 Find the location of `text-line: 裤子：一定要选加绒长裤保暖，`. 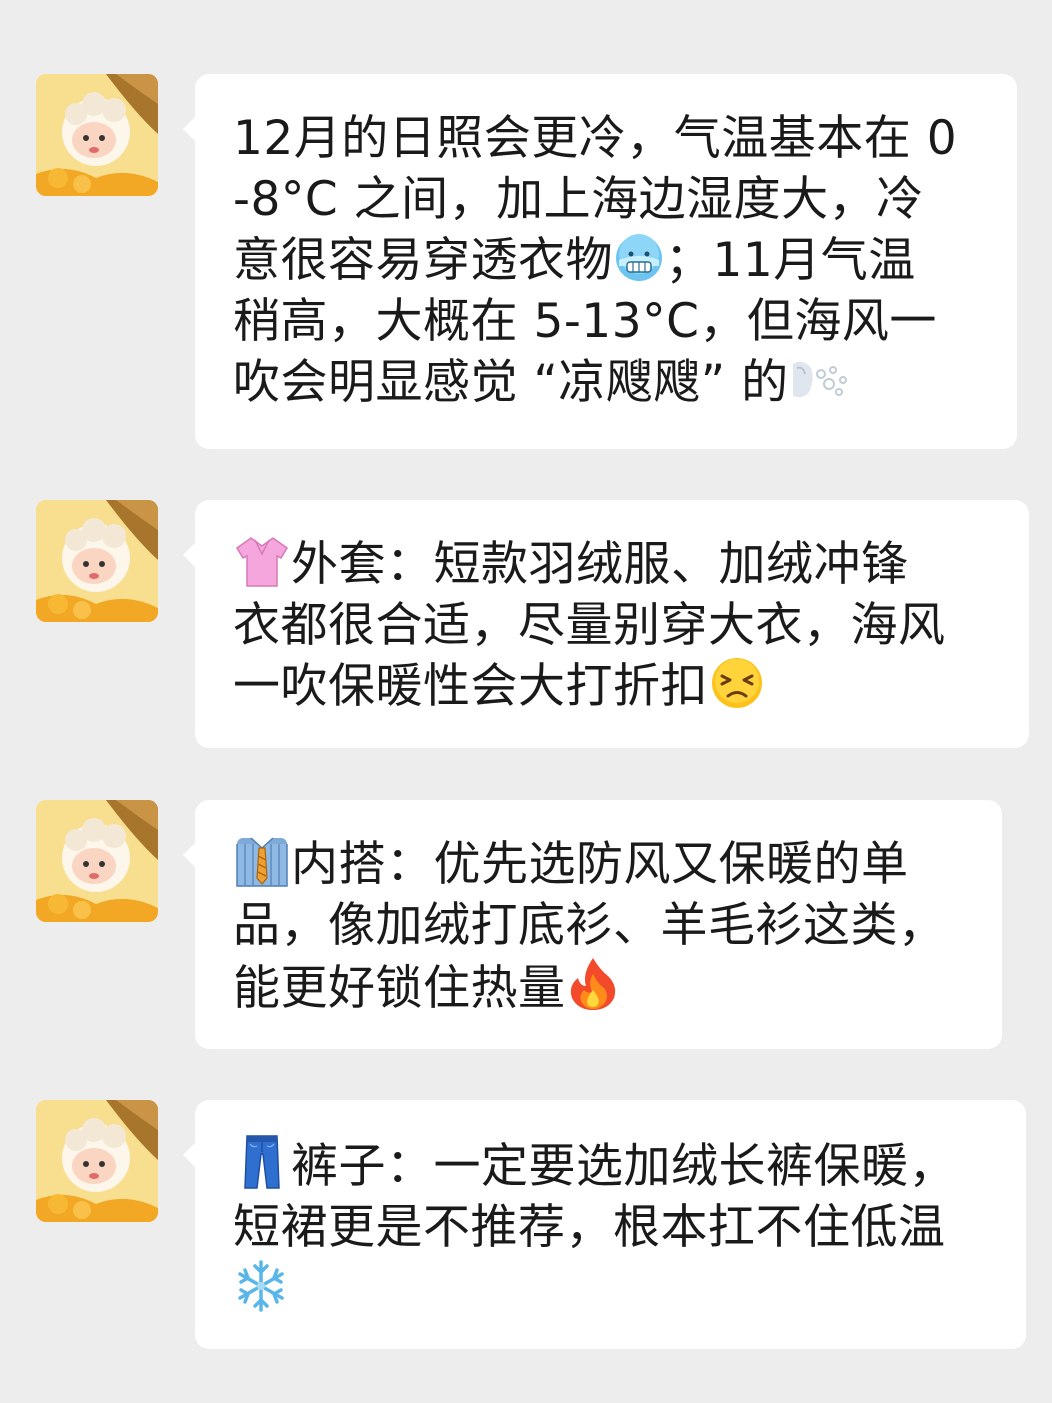

text-line: 裤子：一定要选加绒长裤保暖， is located at coordinates (611, 1165).